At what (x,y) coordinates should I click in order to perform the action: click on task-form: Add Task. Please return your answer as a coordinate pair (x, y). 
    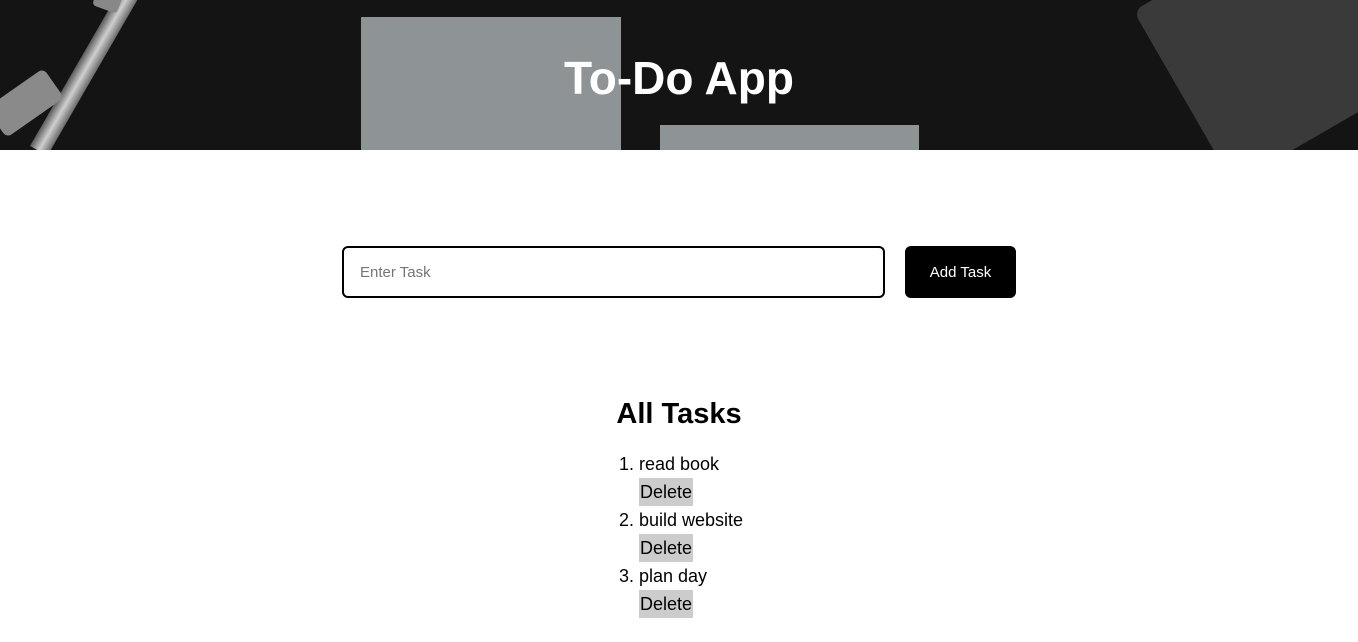
    Looking at the image, I should click on (679, 272).